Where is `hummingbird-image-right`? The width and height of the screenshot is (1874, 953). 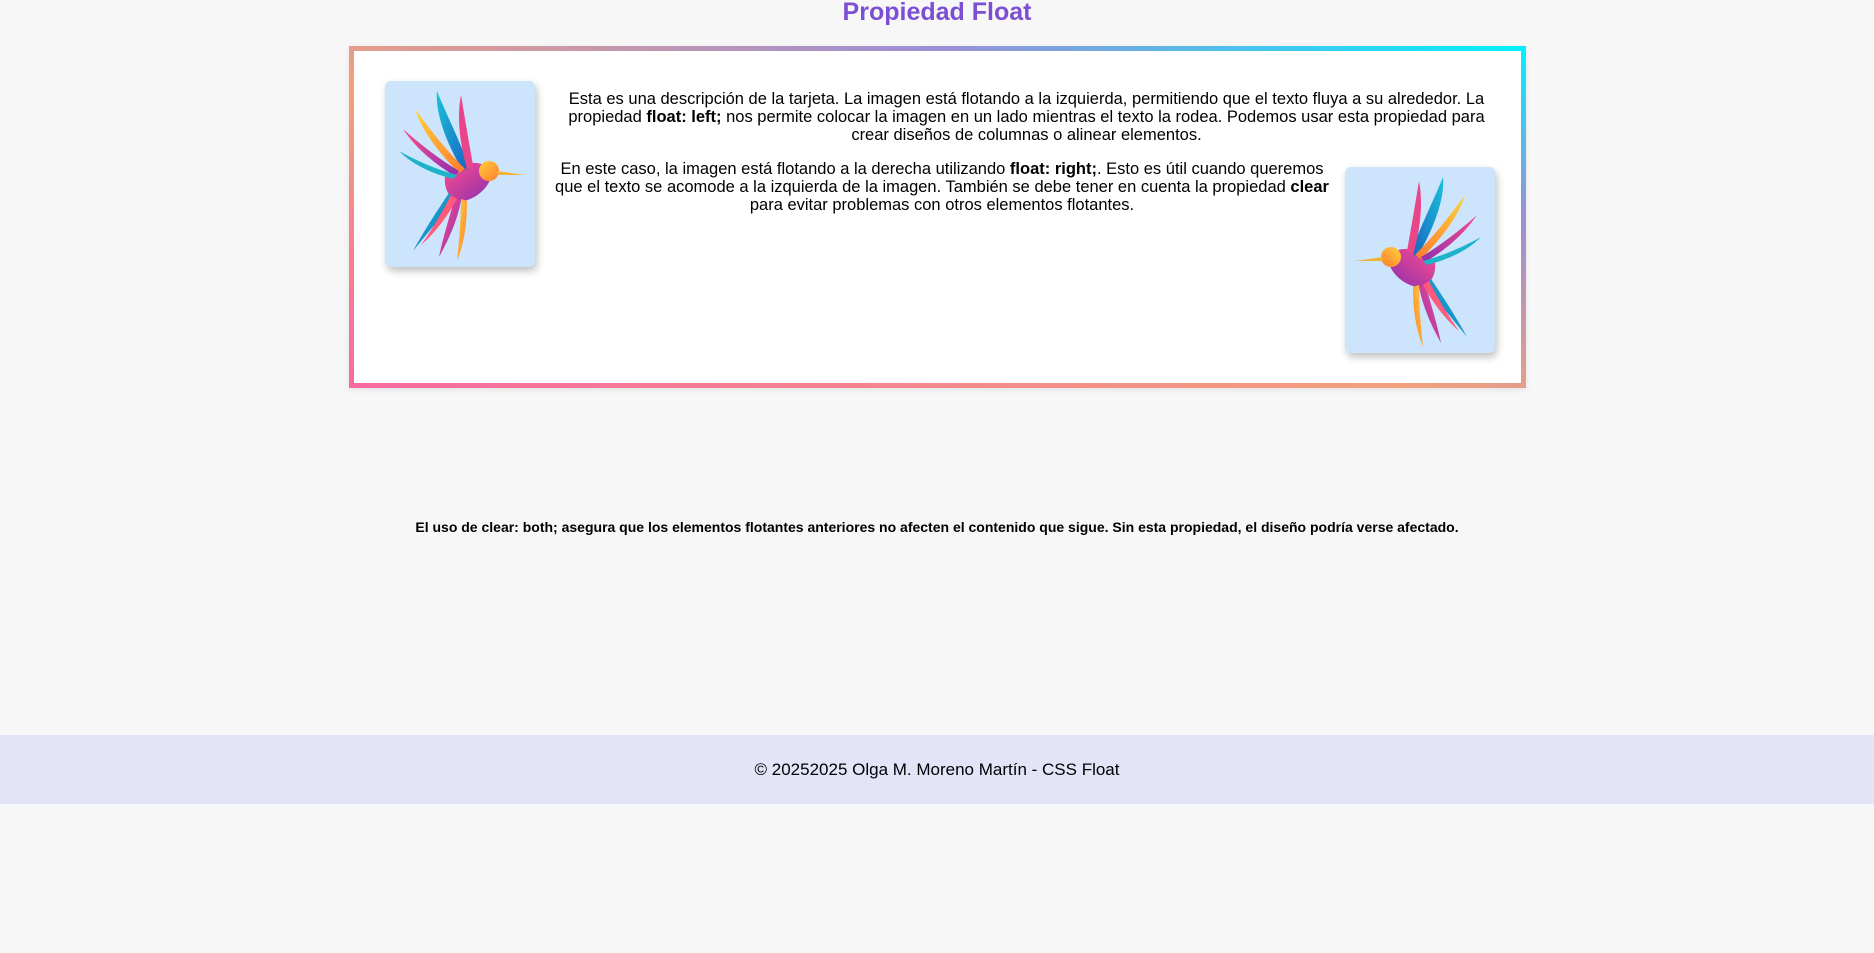 hummingbird-image-right is located at coordinates (1420, 260).